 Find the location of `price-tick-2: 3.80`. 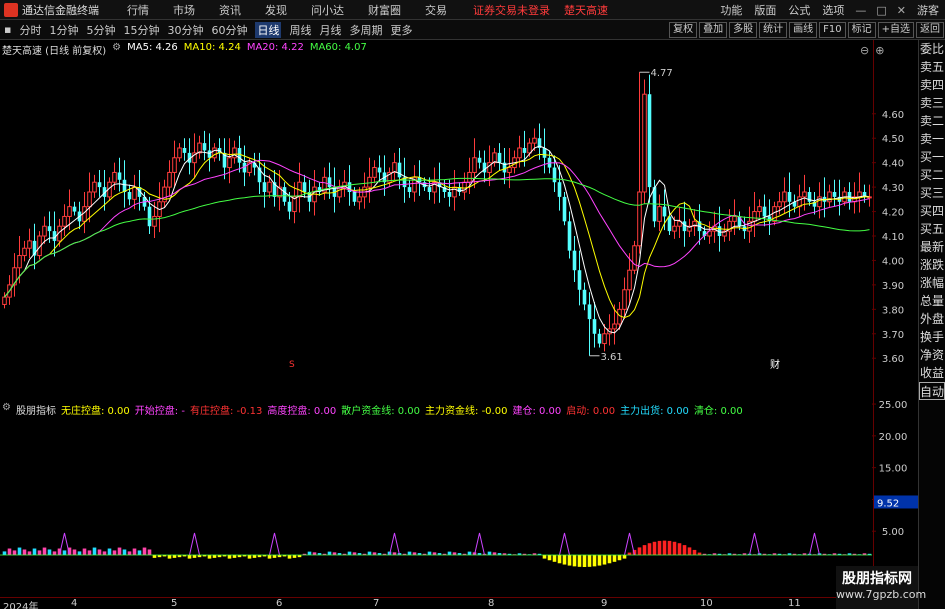

price-tick-2: 3.80 is located at coordinates (893, 310).